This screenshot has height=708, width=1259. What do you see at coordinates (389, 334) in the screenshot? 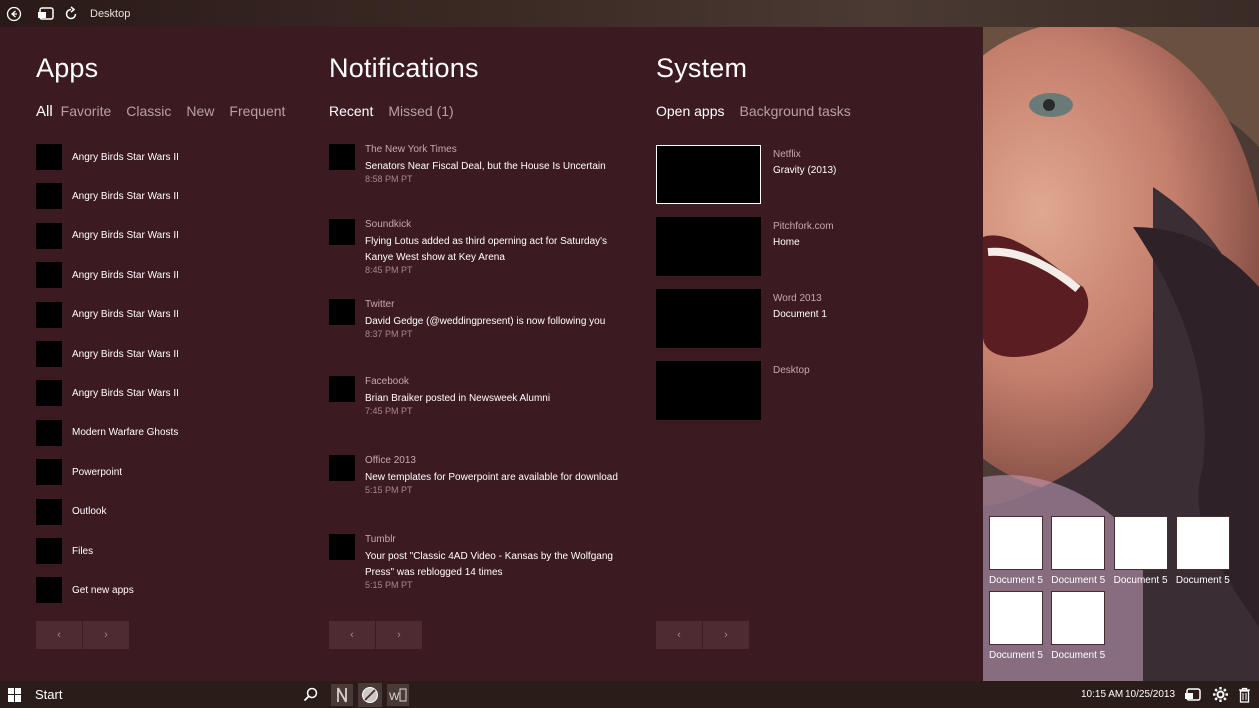
I see `notification-time: 8:37 PM PT` at bounding box center [389, 334].